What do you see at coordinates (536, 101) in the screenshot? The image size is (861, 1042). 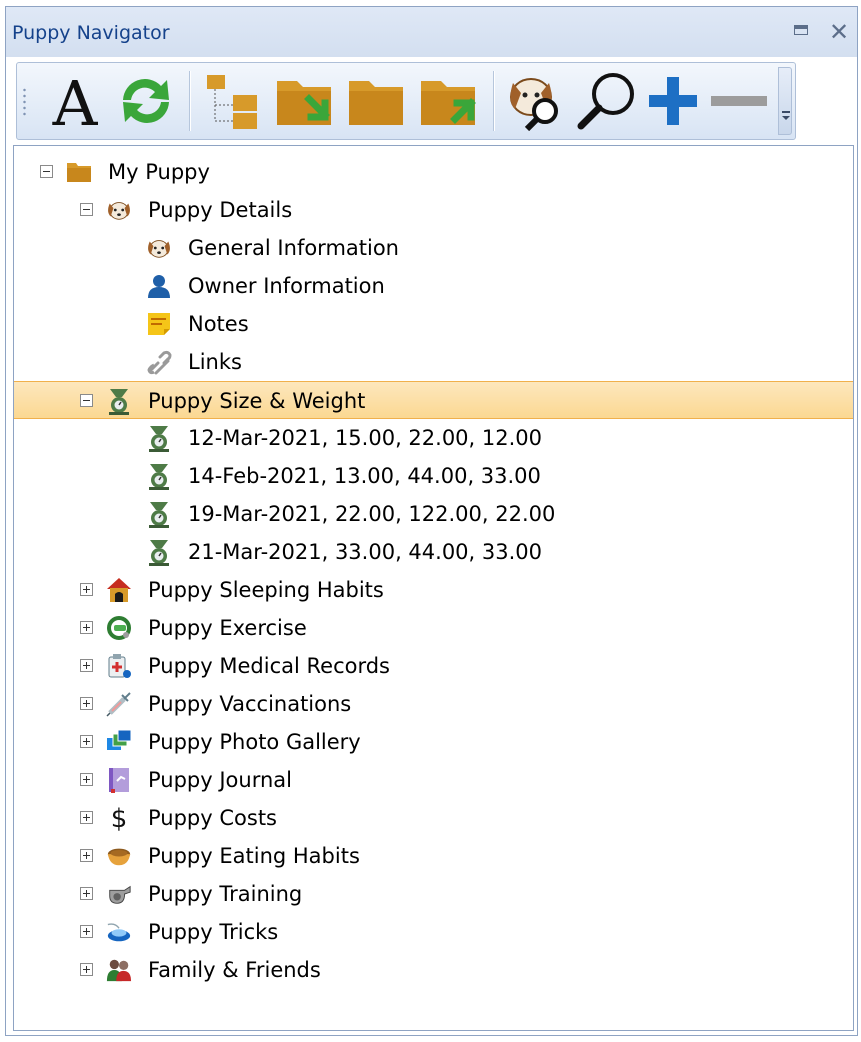 I see `puppy-search-button` at bounding box center [536, 101].